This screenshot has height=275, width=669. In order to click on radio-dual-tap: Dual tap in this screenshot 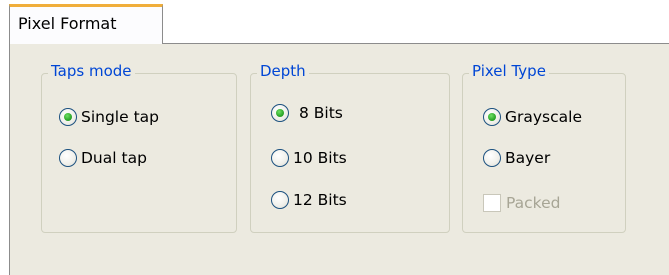, I will do `click(103, 158)`.